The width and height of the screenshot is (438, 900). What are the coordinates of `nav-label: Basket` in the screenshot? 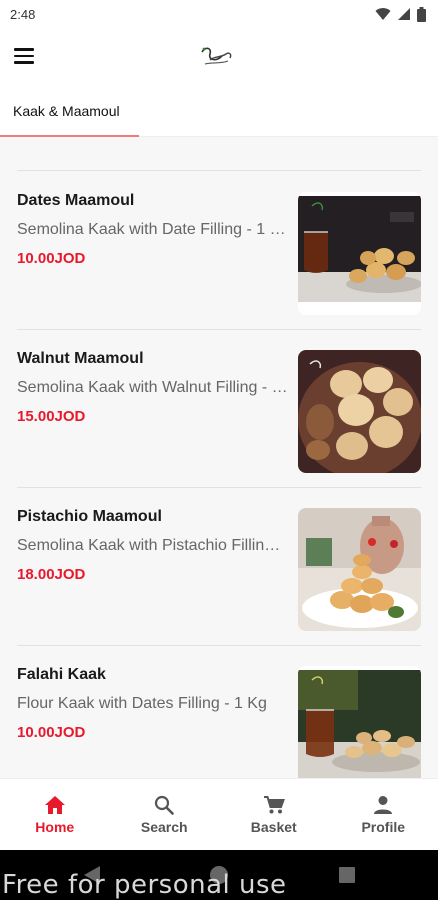 It's located at (273, 826).